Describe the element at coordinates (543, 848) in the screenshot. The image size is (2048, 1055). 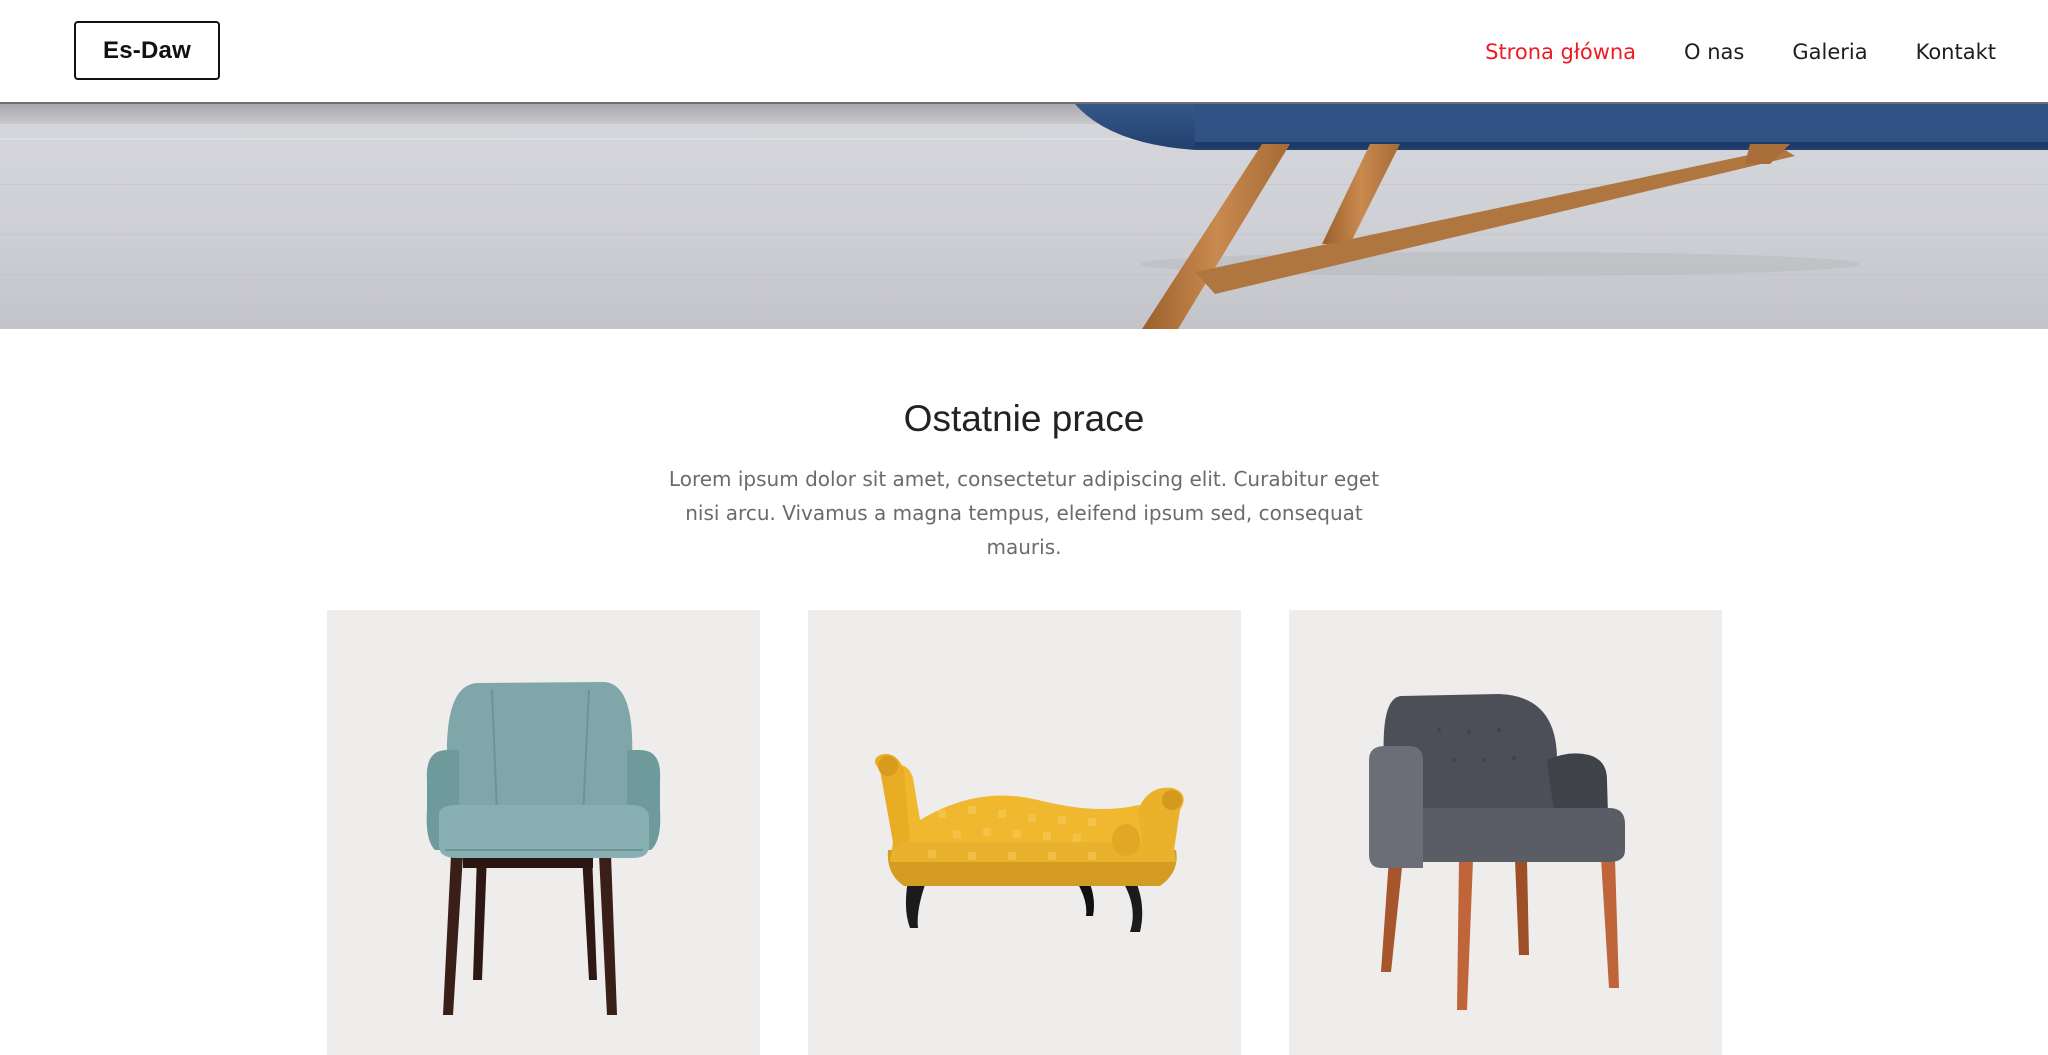
I see `teal-armchair-image` at that location.